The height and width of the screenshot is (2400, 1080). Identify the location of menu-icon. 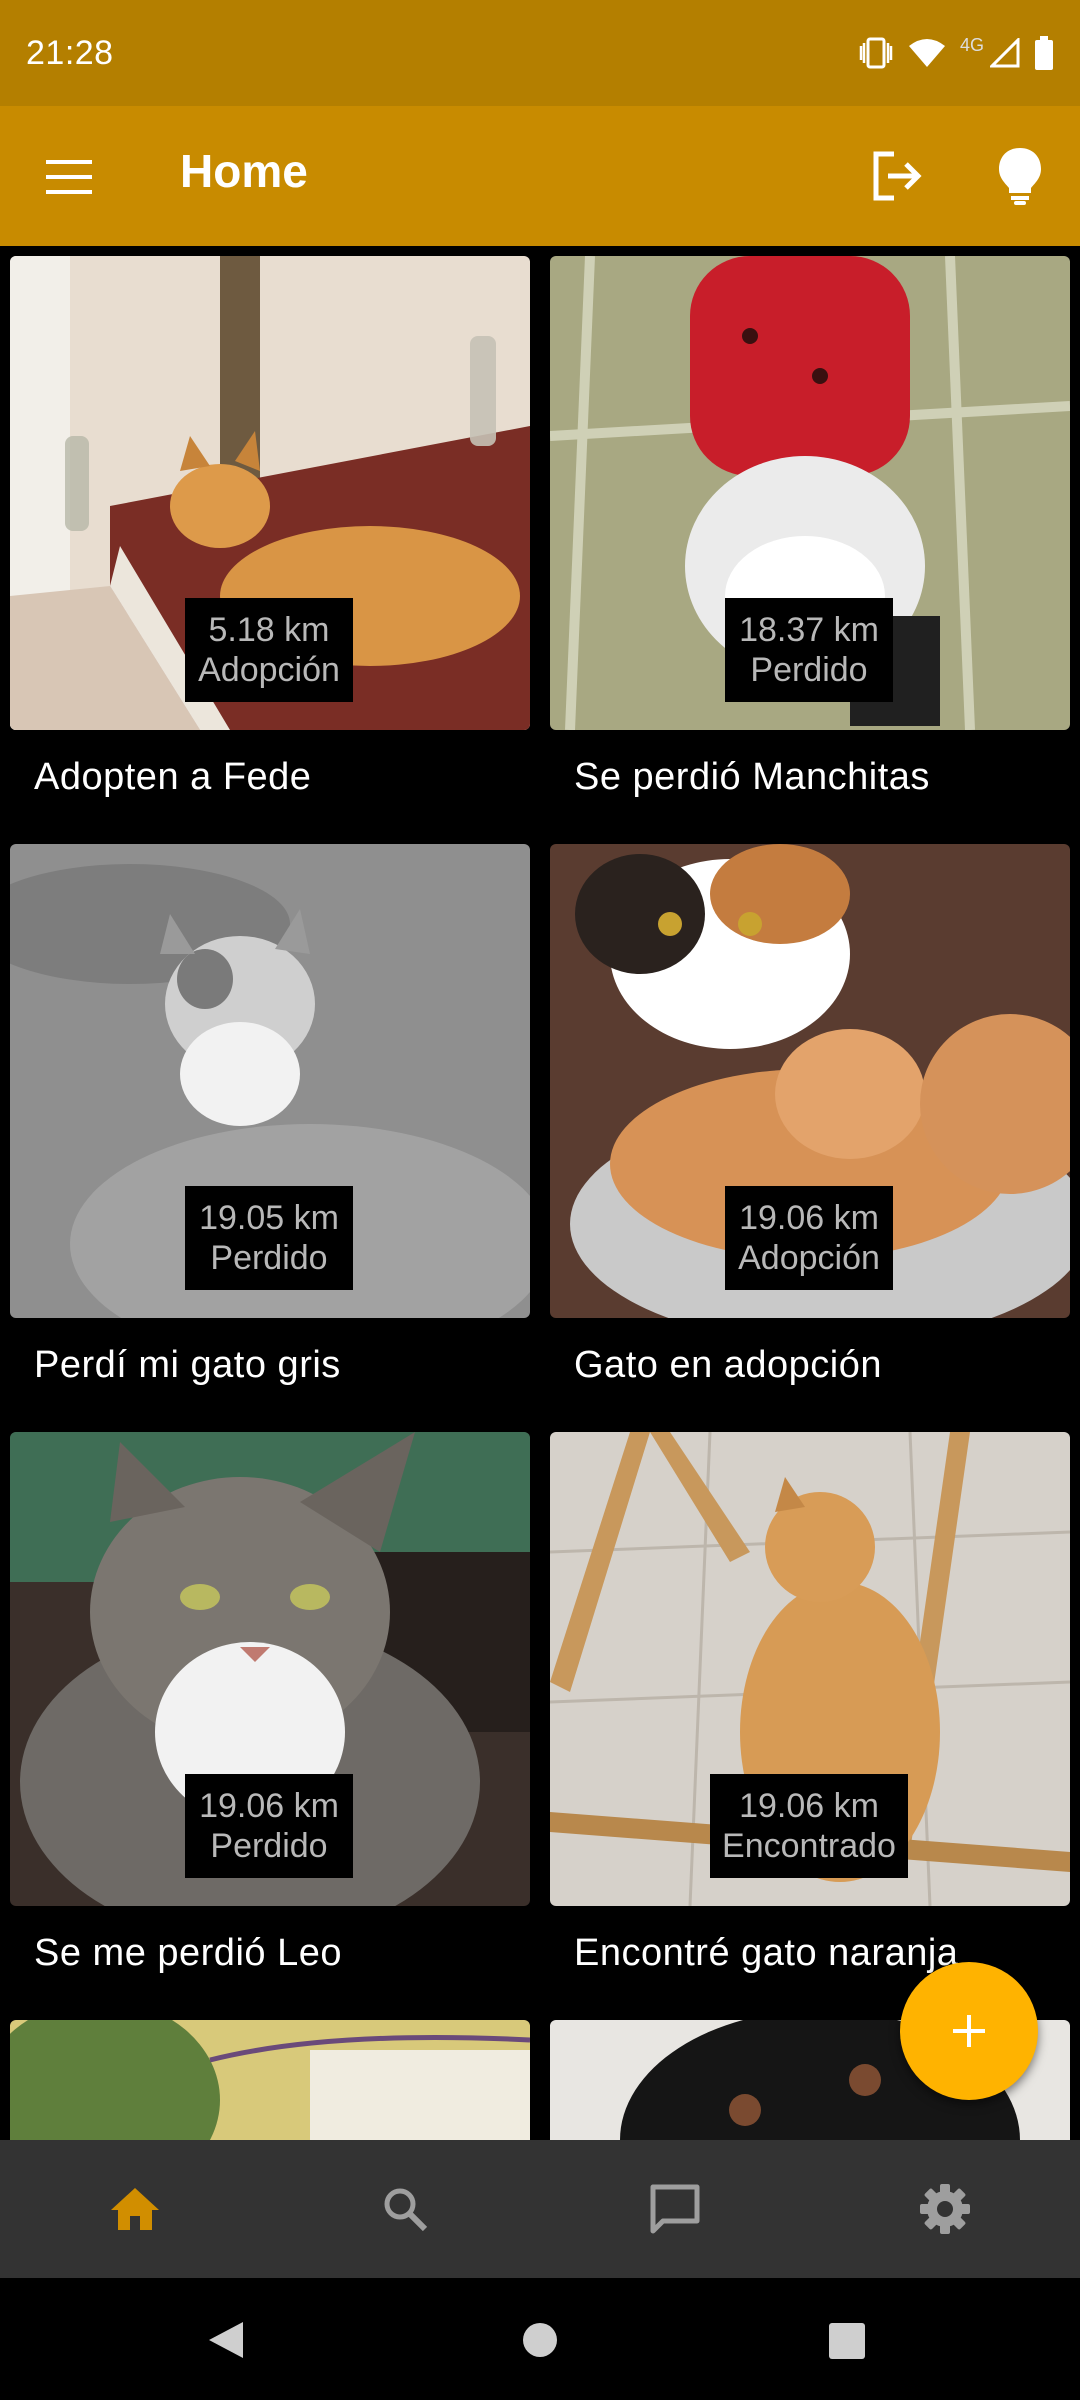
(69, 177).